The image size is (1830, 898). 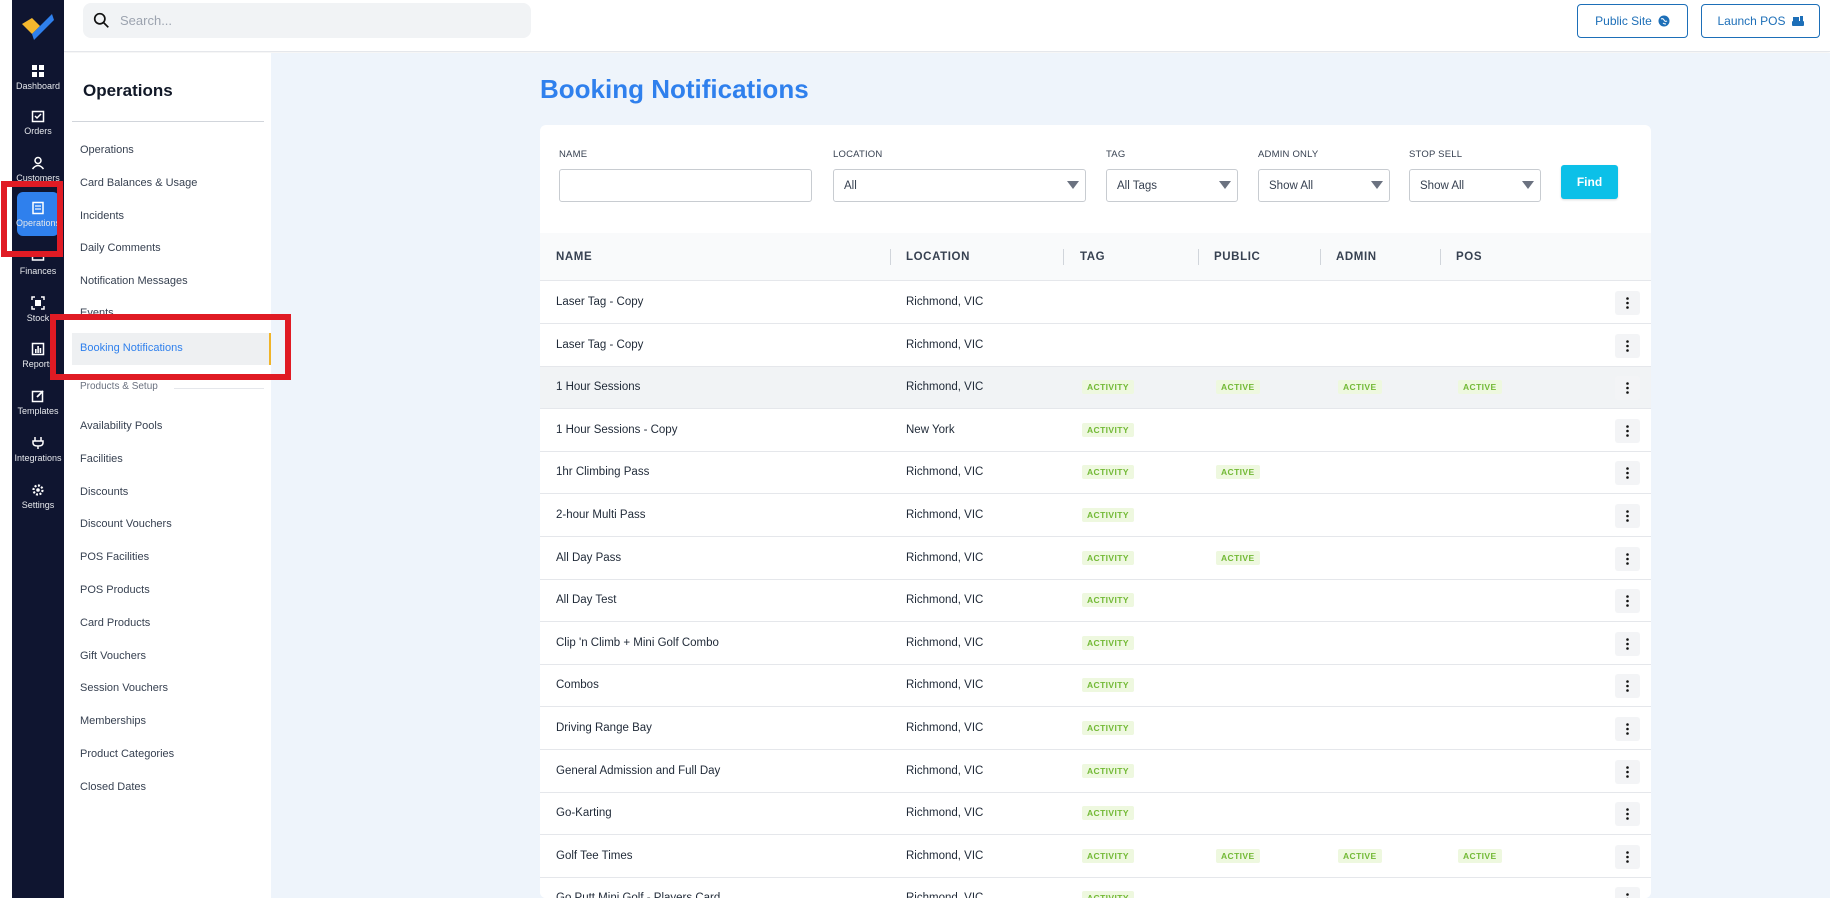 What do you see at coordinates (126, 524) in the screenshot?
I see `subnav-item-discount-vouchers: Discount Vouchers` at bounding box center [126, 524].